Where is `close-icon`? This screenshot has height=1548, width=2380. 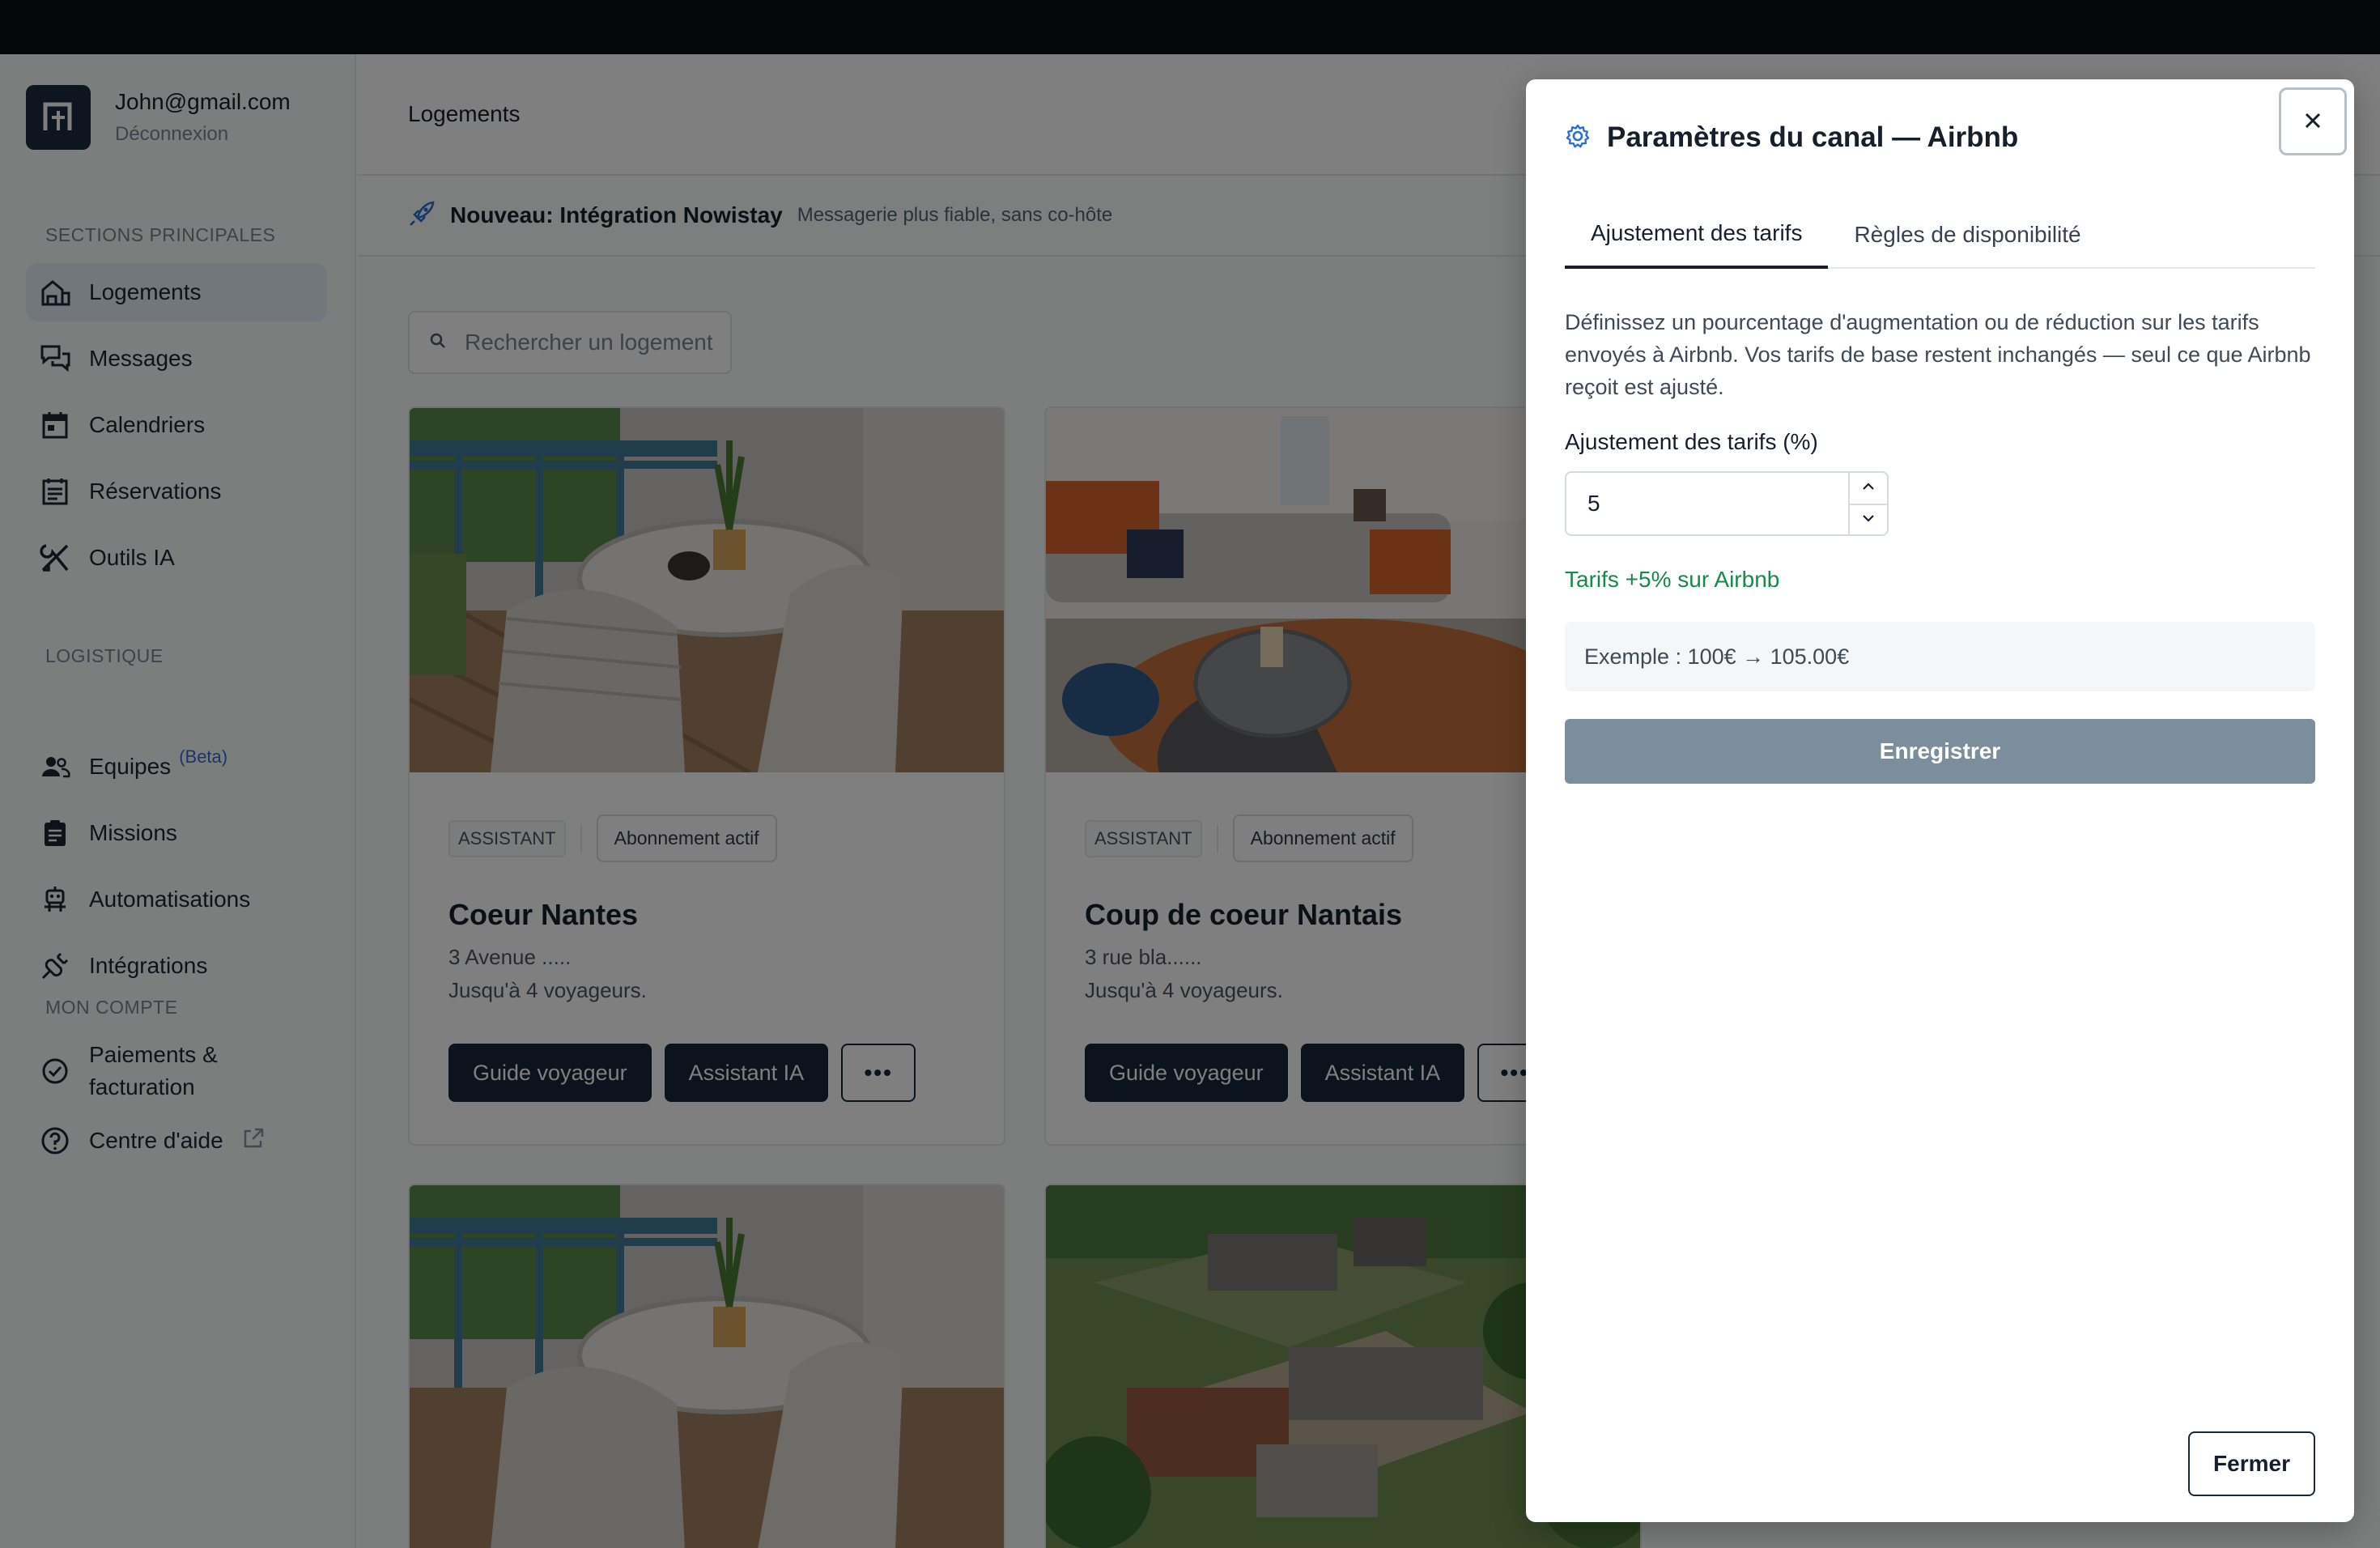
close-icon is located at coordinates (2313, 122).